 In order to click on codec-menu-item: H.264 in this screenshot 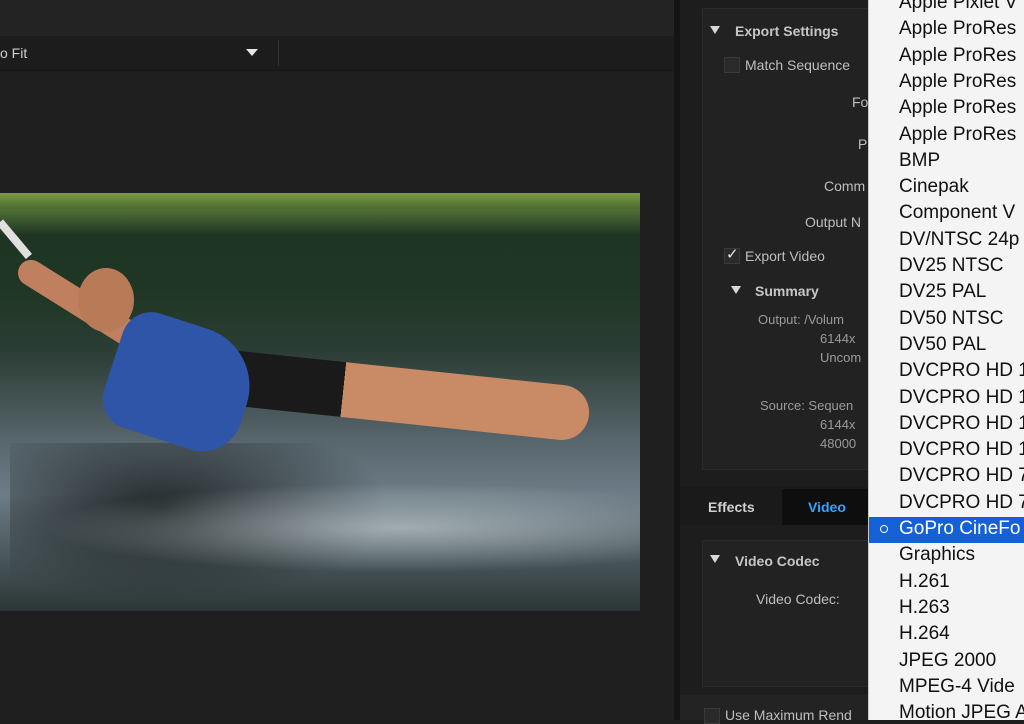, I will do `click(946, 635)`.